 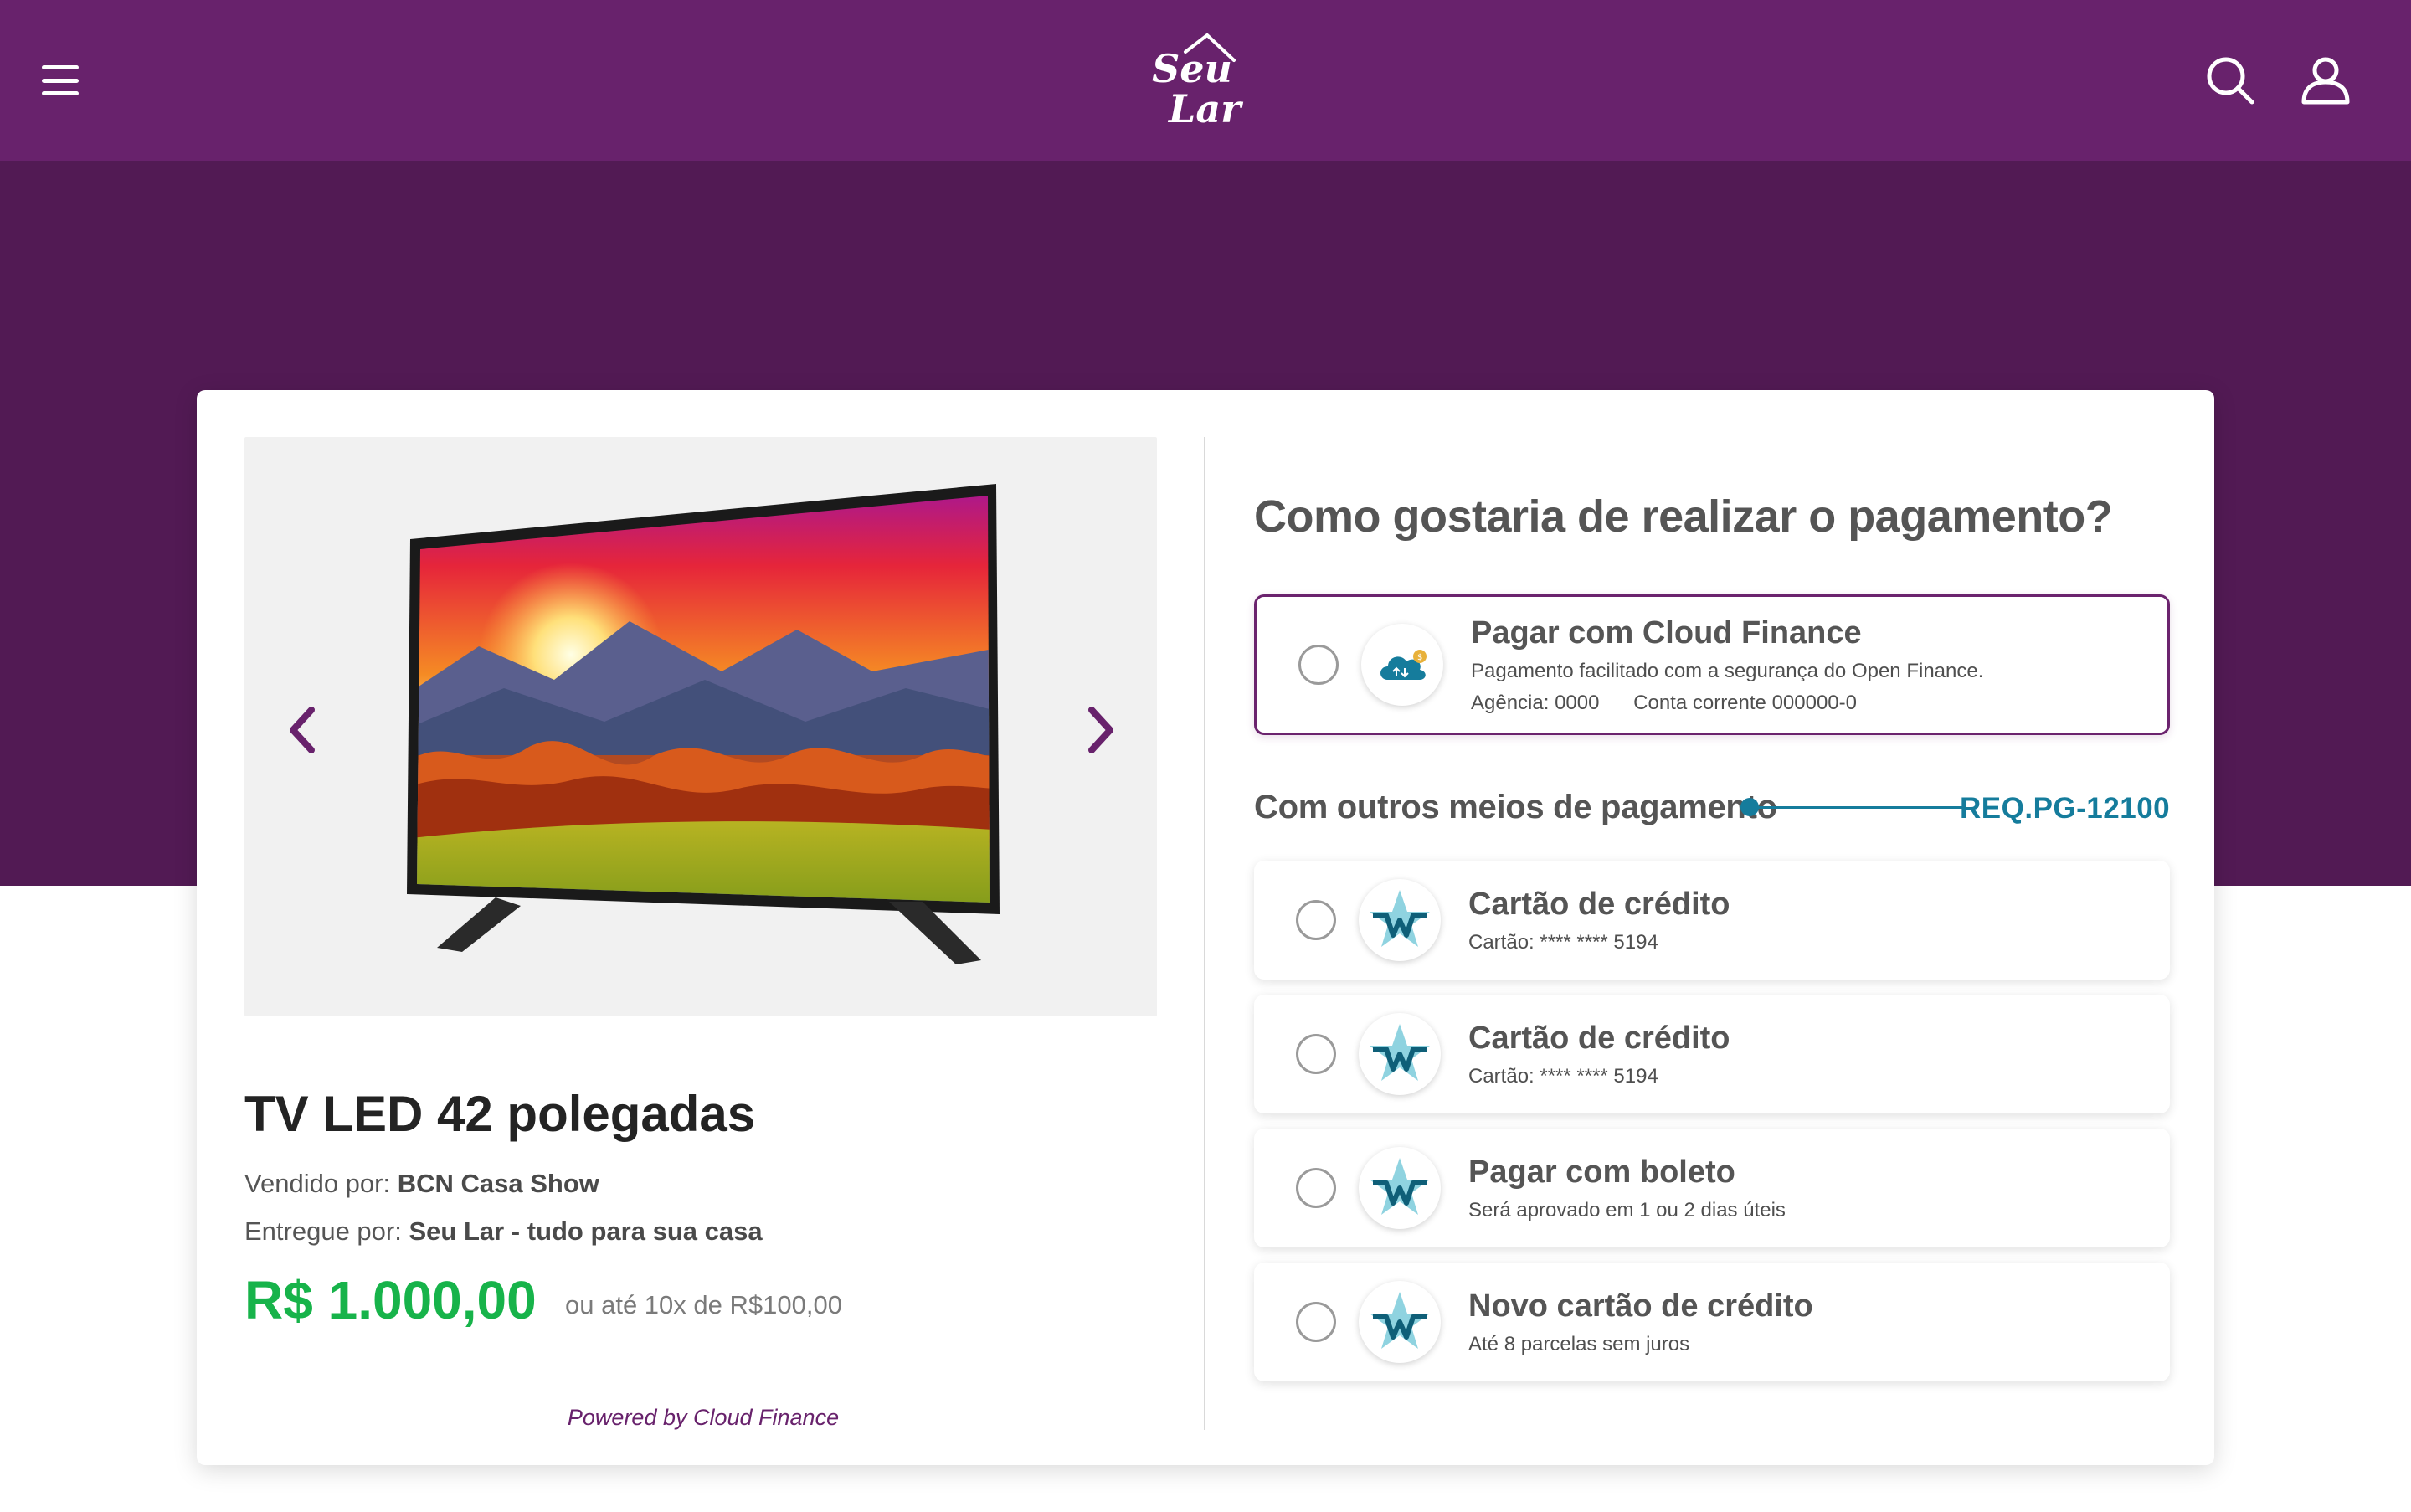 I want to click on seller-info: Vendido por: BCN Casa Show, so click(x=421, y=1184).